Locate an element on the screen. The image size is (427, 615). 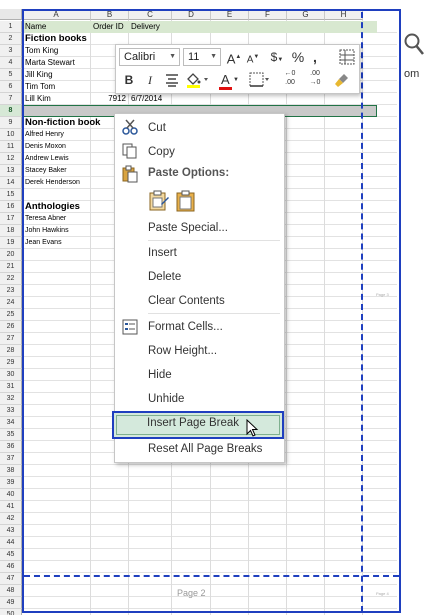
insert-label: Insert is located at coordinates (162, 253).